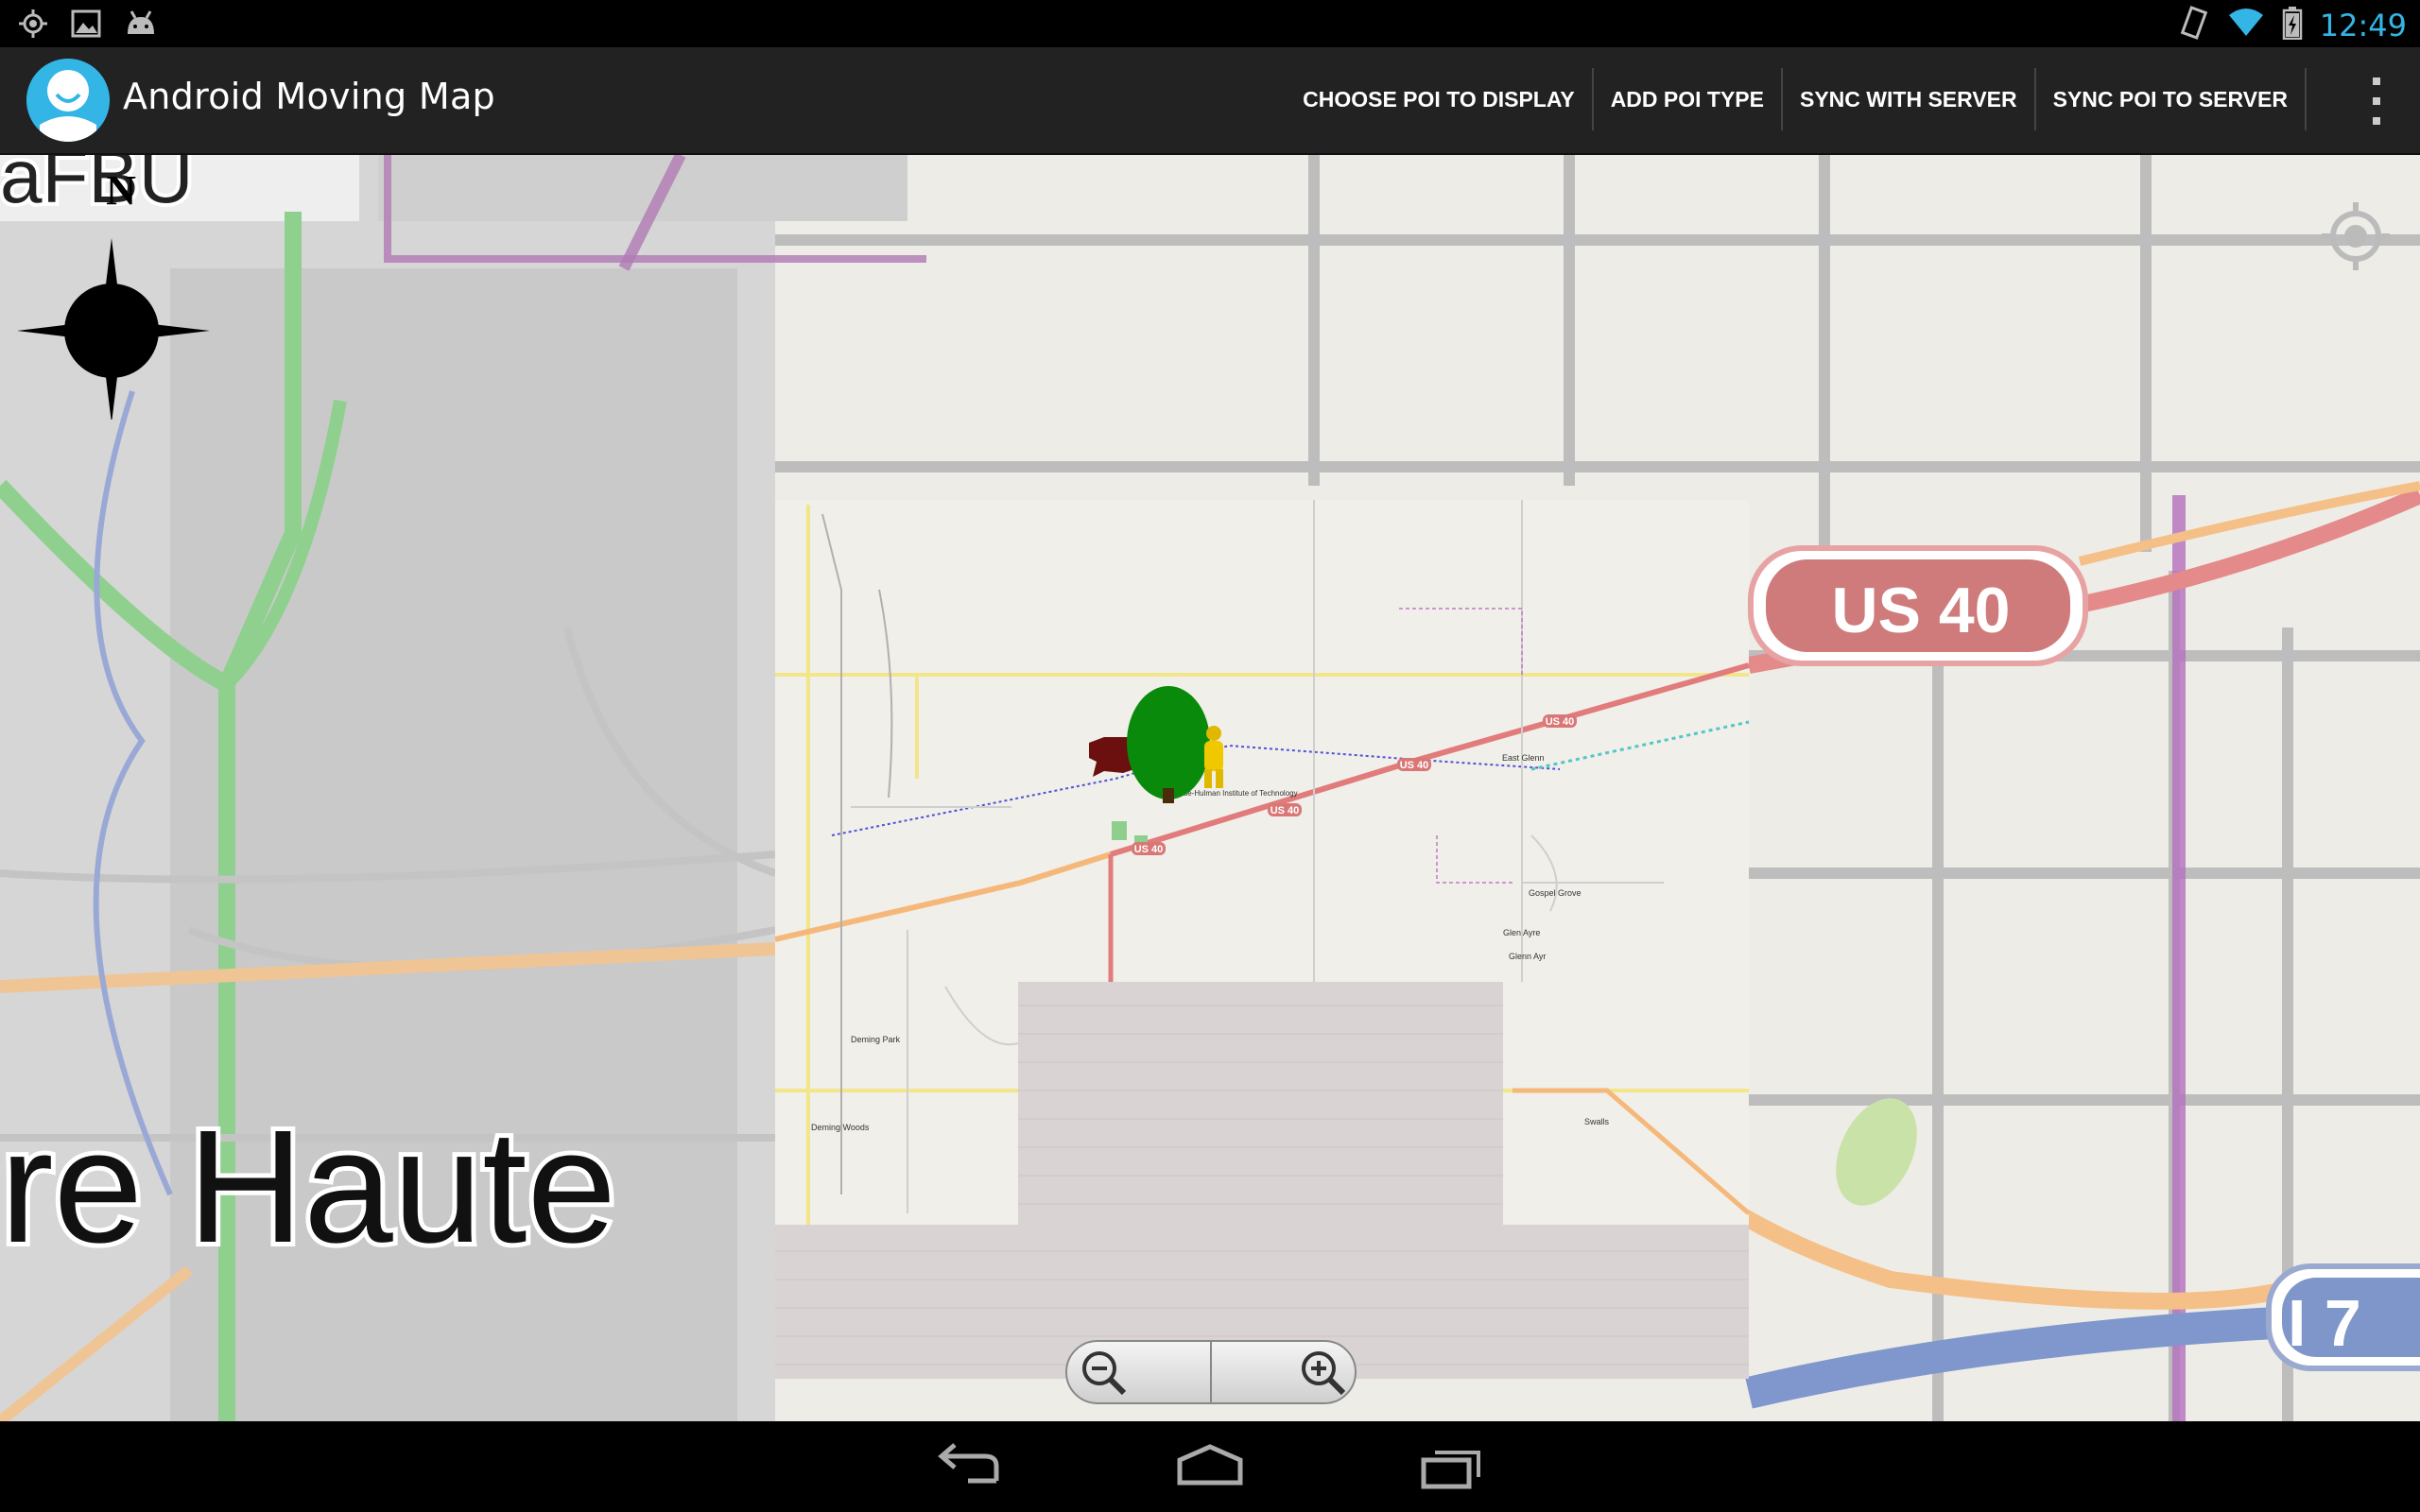 Image resolution: width=2420 pixels, height=1512 pixels. What do you see at coordinates (2171, 99) in the screenshot?
I see `sync-poi-to-server-button: SYNC POI TO SERVER` at bounding box center [2171, 99].